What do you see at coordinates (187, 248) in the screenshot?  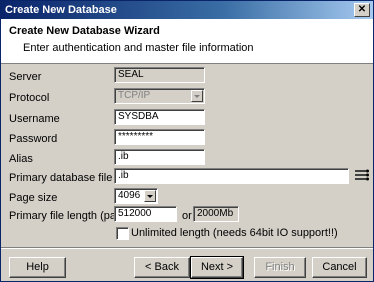 I see `separator` at bounding box center [187, 248].